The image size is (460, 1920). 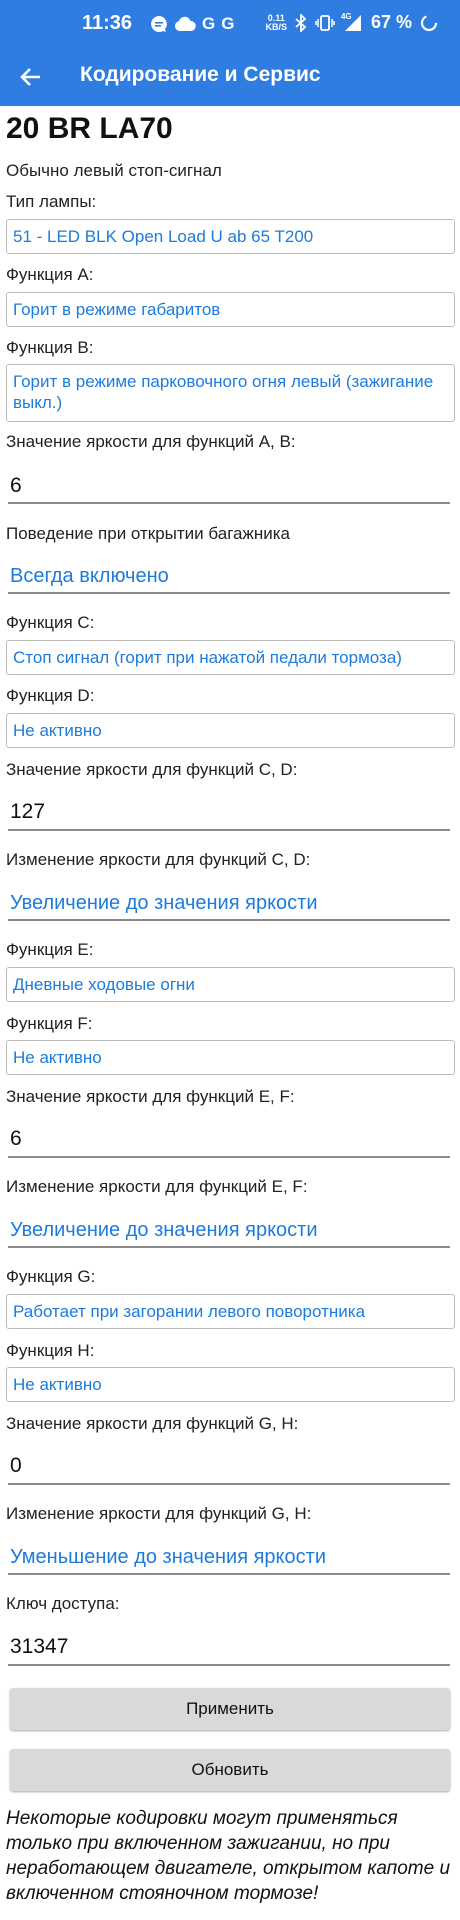 I want to click on bluetooth-icon, so click(x=301, y=22).